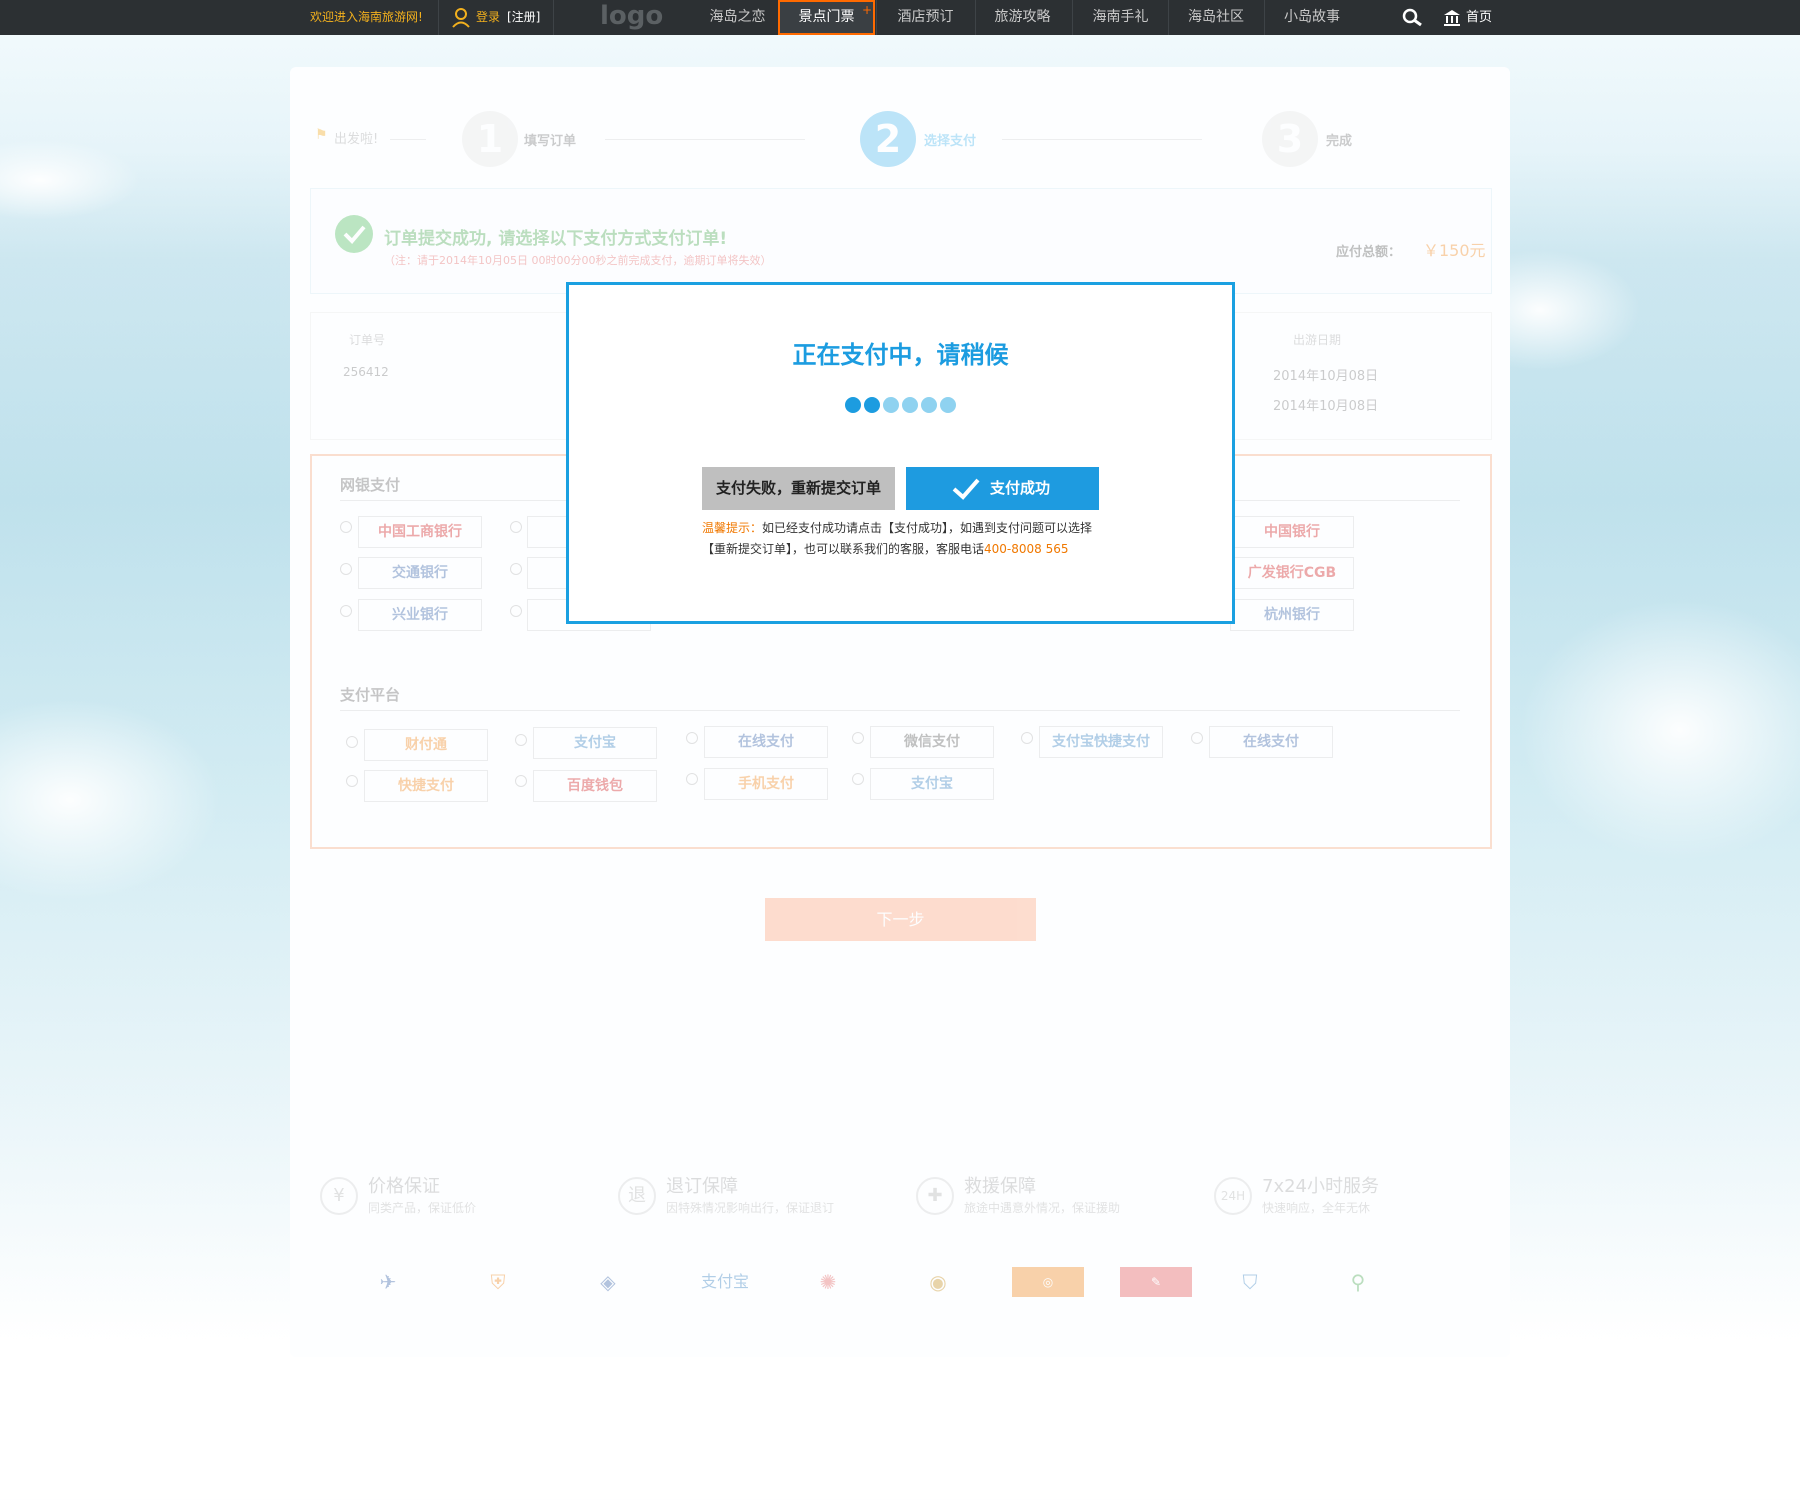 The width and height of the screenshot is (1800, 1500). I want to click on checkmark-icon, so click(966, 489).